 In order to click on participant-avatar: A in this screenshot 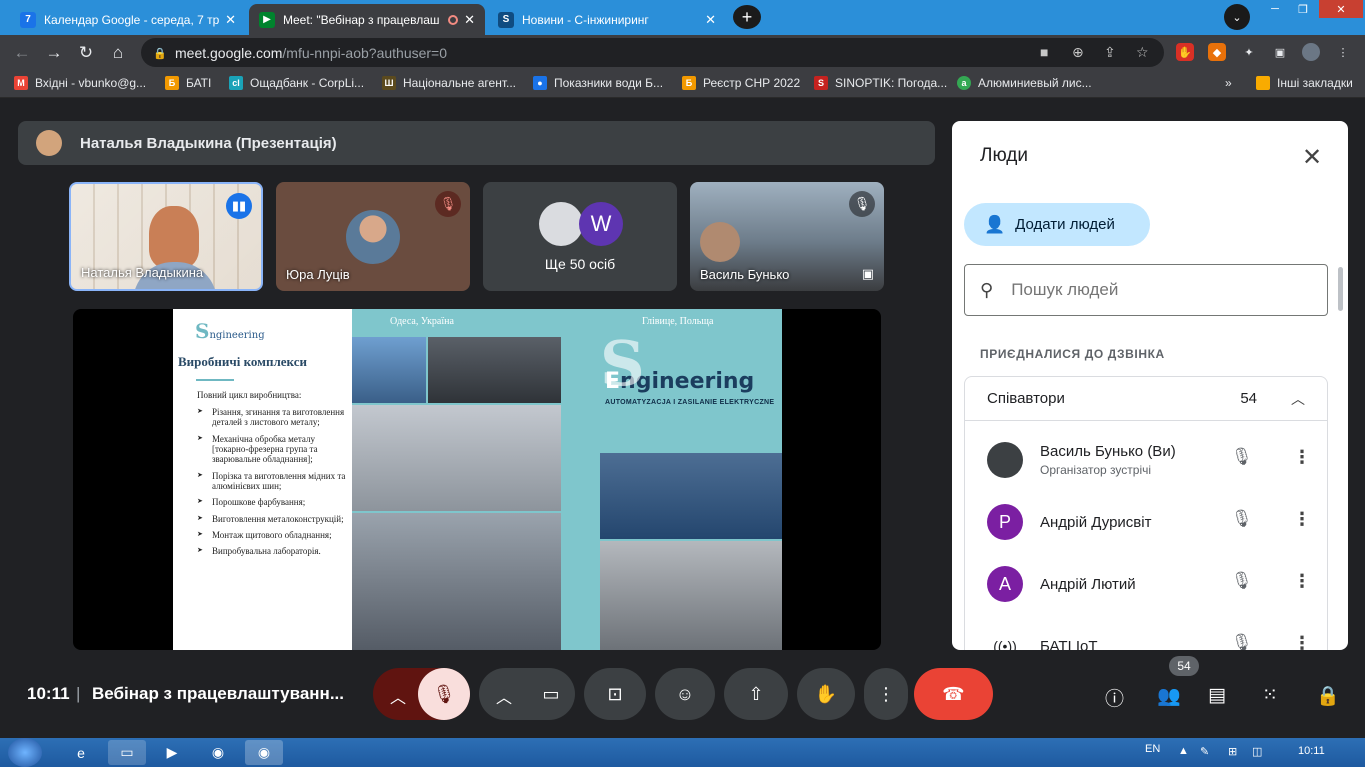, I will do `click(1005, 584)`.